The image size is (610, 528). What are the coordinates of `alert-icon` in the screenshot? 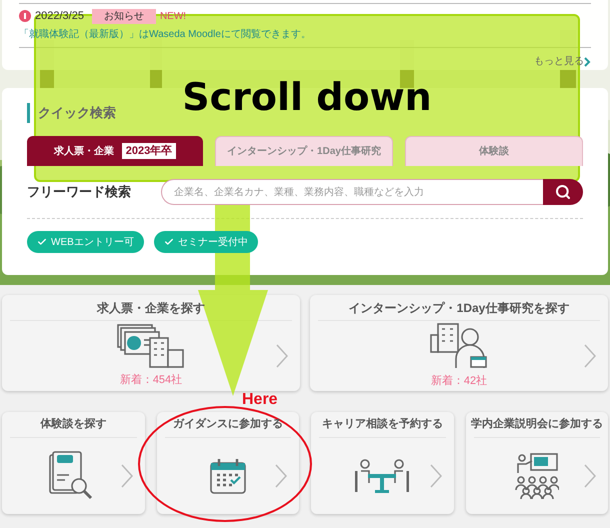 It's located at (25, 16).